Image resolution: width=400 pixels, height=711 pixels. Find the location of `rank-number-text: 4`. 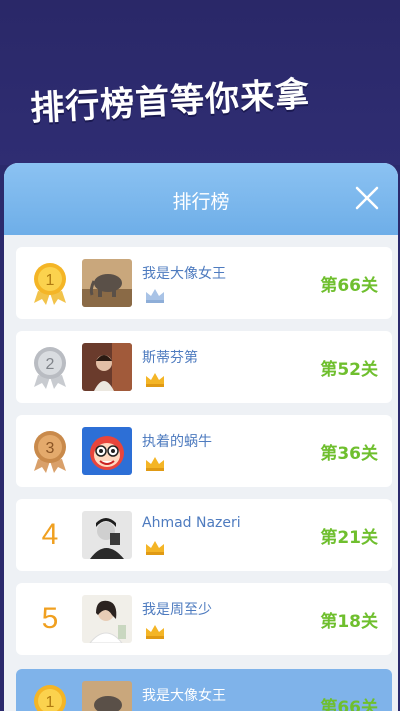

rank-number-text: 4 is located at coordinates (50, 534).